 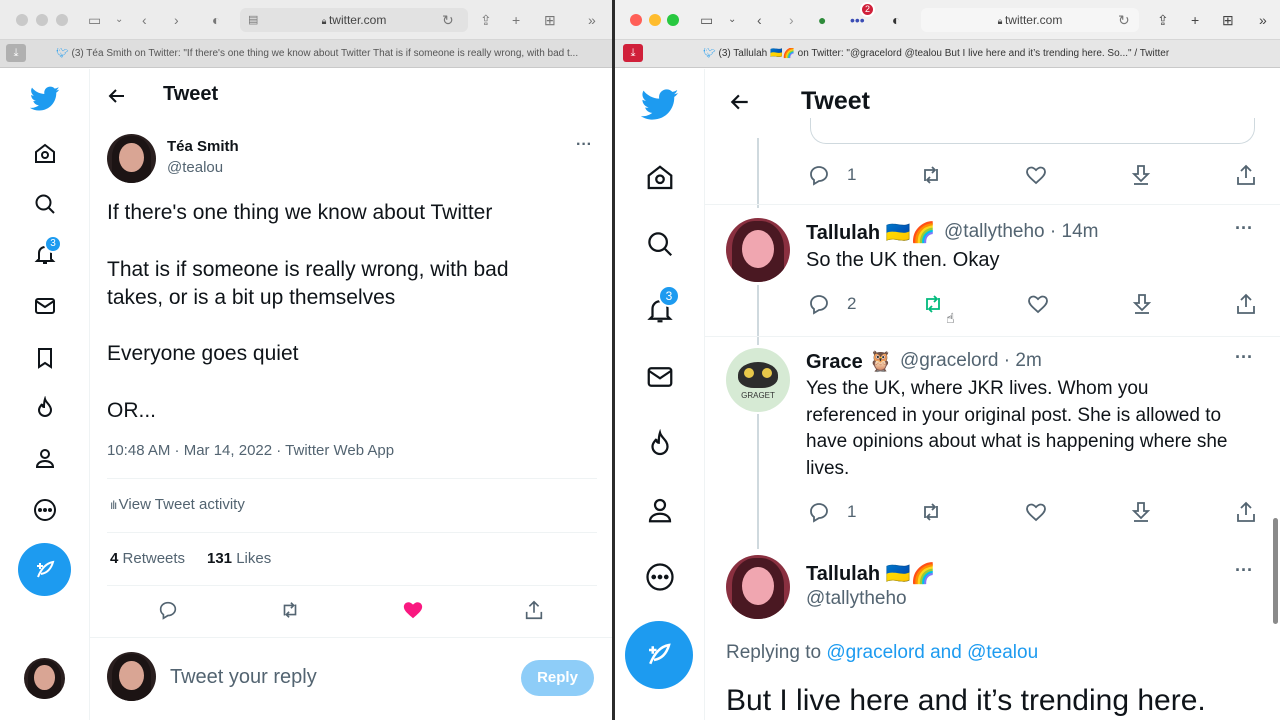 What do you see at coordinates (168, 610) in the screenshot?
I see `reply-action-button` at bounding box center [168, 610].